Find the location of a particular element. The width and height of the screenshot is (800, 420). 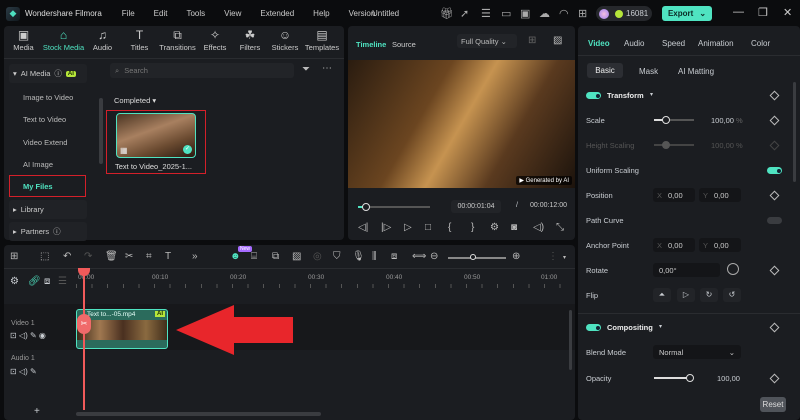

select-icon: ⬚ is located at coordinates (44, 256).